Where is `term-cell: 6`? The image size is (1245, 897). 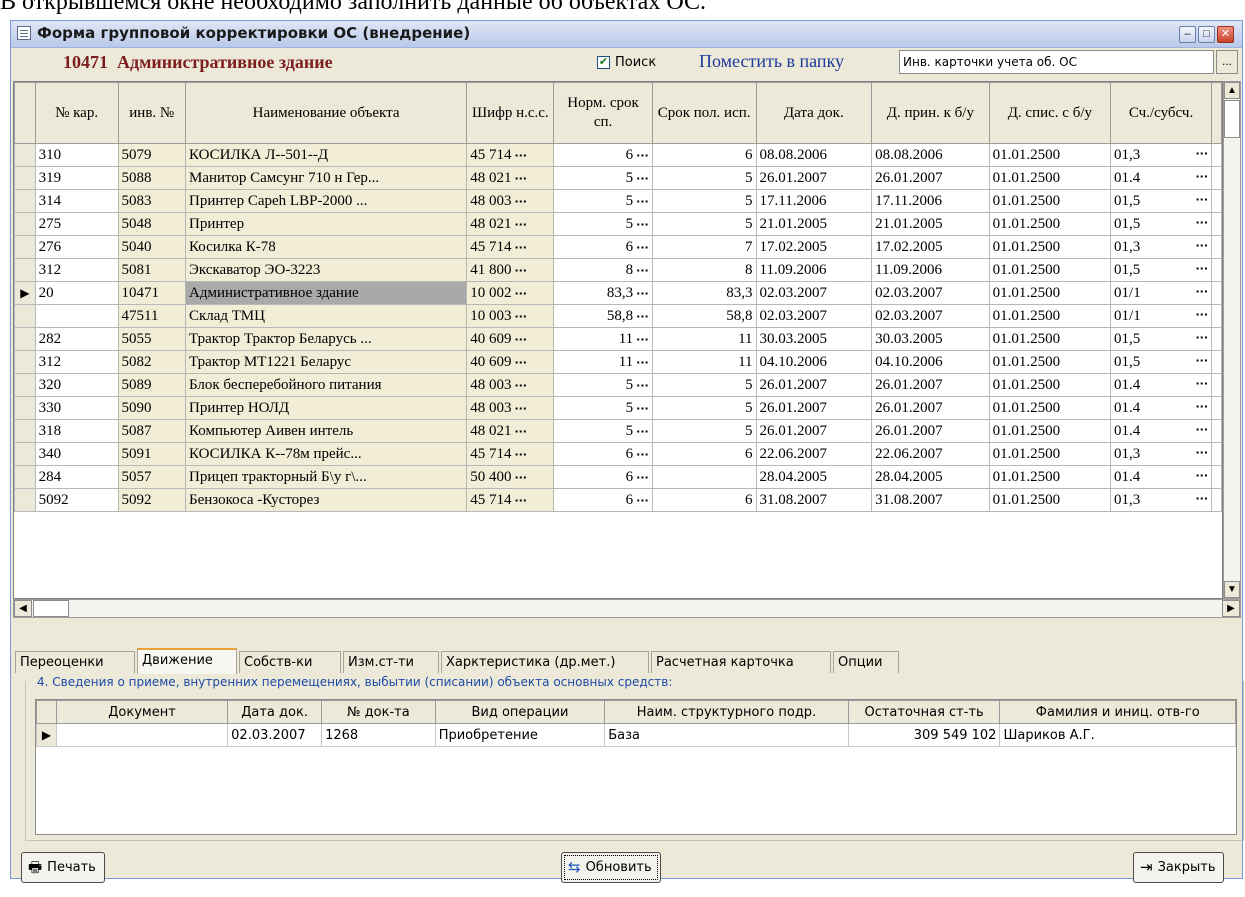
term-cell: 6 is located at coordinates (704, 454).